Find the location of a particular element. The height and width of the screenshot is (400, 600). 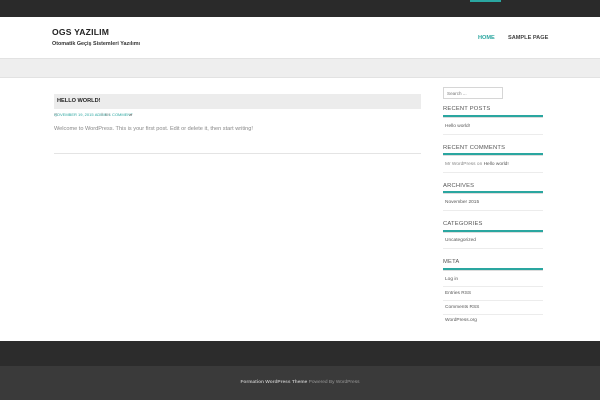

nav-active-indicator is located at coordinates (485, 1).